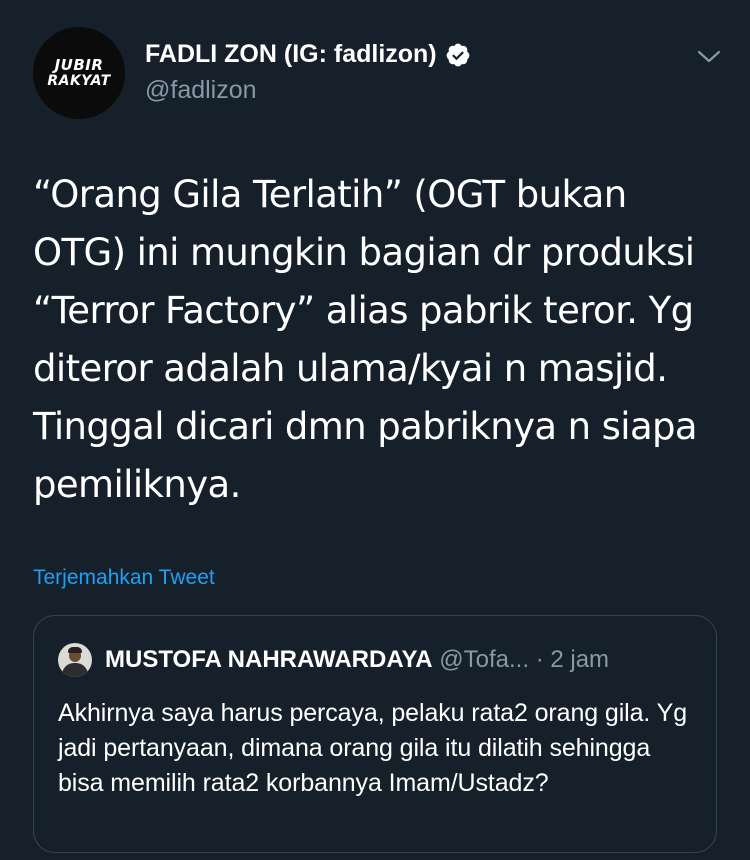  I want to click on author-name-text: FADLI ZON (IG: fadlizon), so click(291, 54).